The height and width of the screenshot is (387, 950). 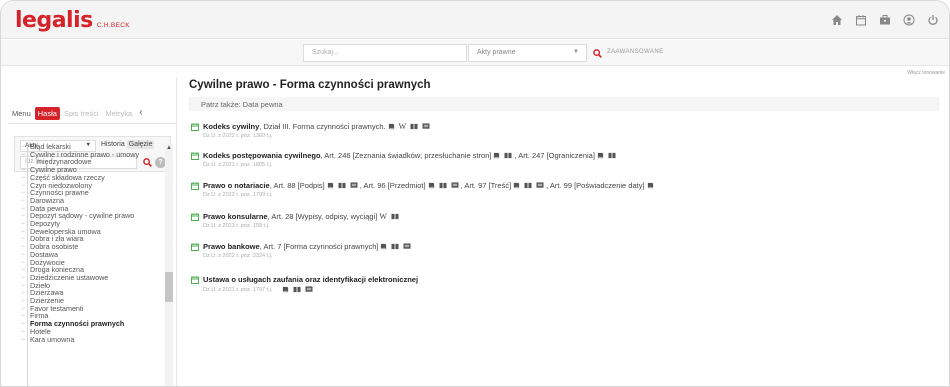 I want to click on article-link: , Art. 96 [Przedmiot], so click(x=393, y=185).